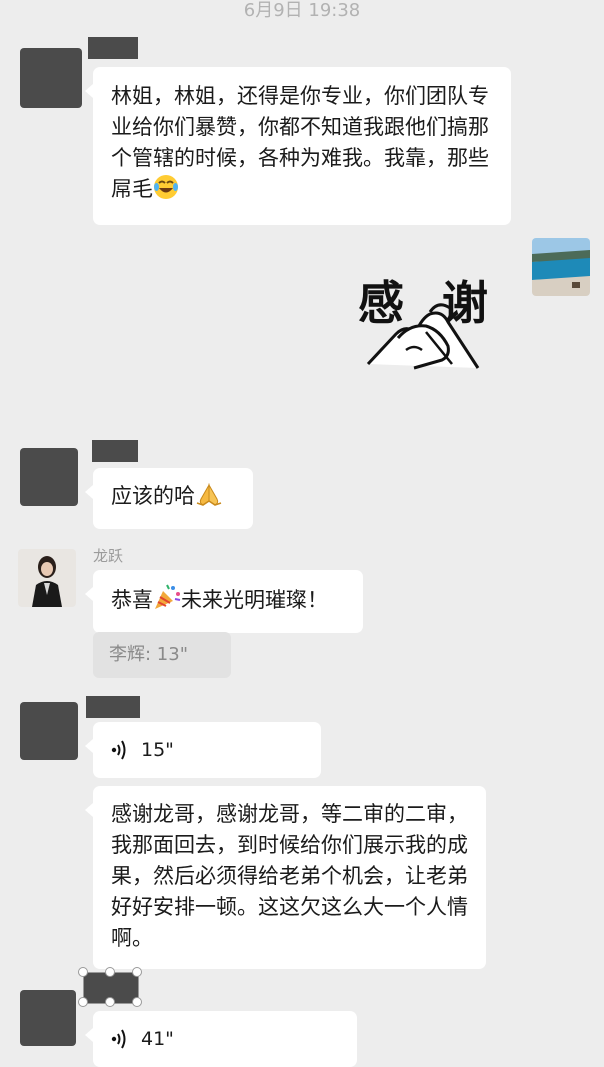 Image resolution: width=604 pixels, height=1067 pixels. I want to click on message-bubble: 应该的哈, so click(169, 498).